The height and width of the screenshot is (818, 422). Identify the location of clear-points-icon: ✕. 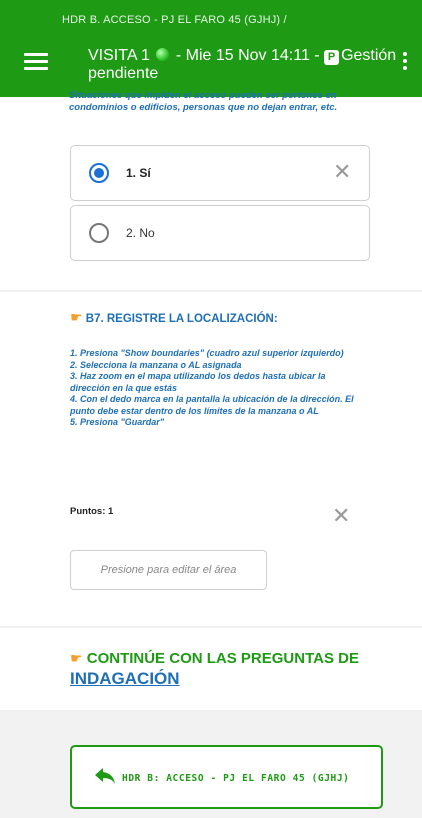
(341, 516).